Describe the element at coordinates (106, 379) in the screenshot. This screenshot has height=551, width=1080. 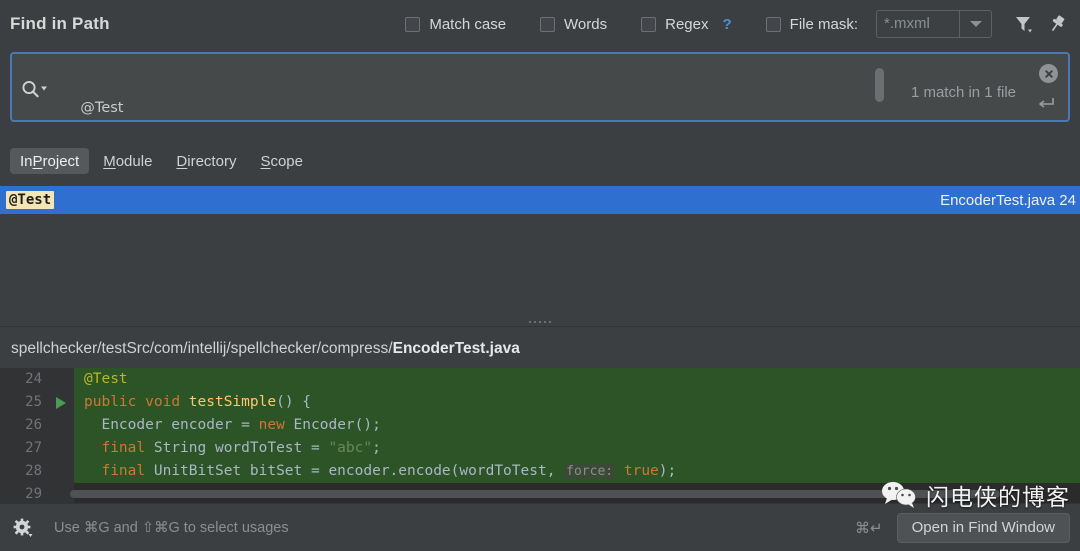
I see `code-24-annotation: @Test` at that location.